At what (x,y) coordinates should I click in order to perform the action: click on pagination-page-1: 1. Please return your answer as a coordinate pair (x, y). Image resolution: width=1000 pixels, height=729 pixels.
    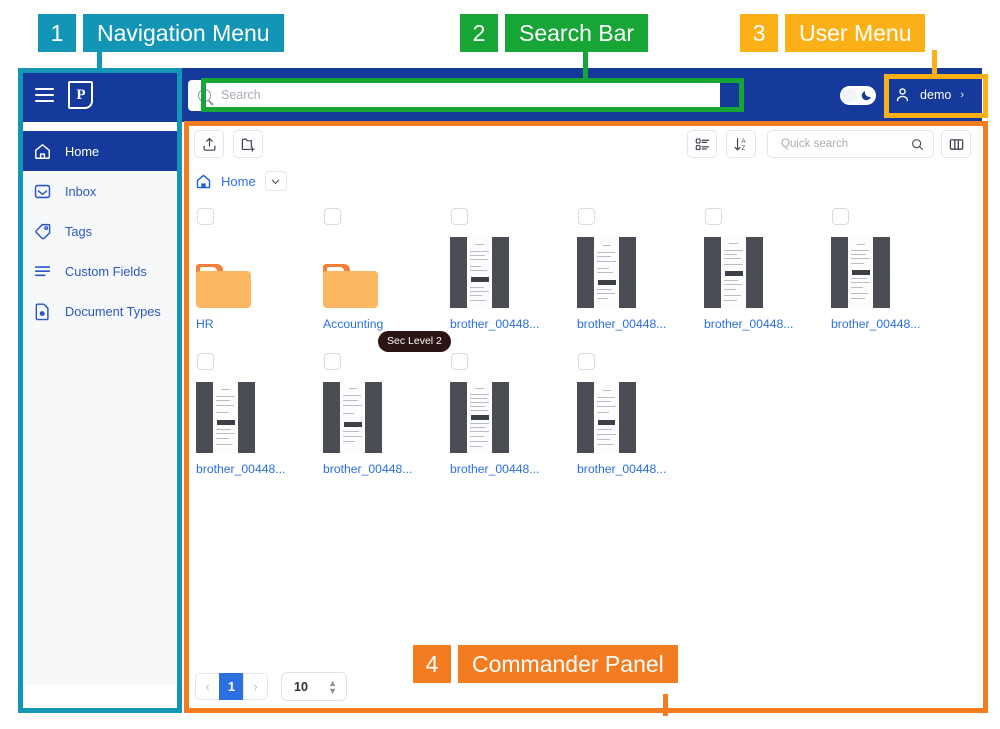
    Looking at the image, I should click on (231, 686).